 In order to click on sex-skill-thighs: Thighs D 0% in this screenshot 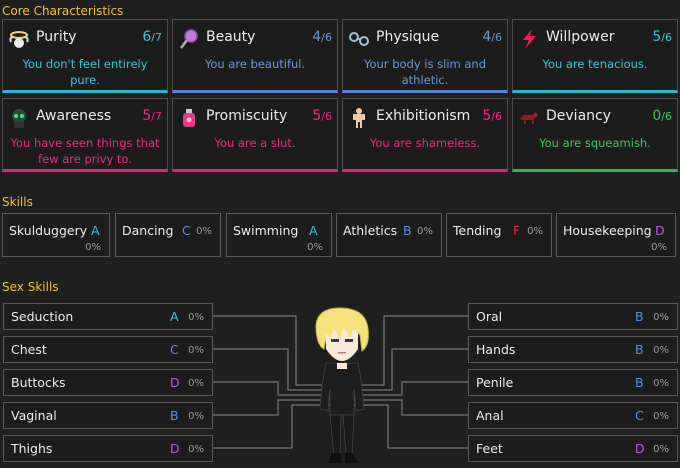, I will do `click(108, 448)`.